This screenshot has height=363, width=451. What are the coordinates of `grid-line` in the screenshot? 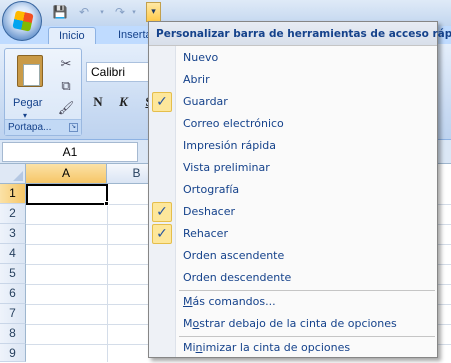 It's located at (107, 273).